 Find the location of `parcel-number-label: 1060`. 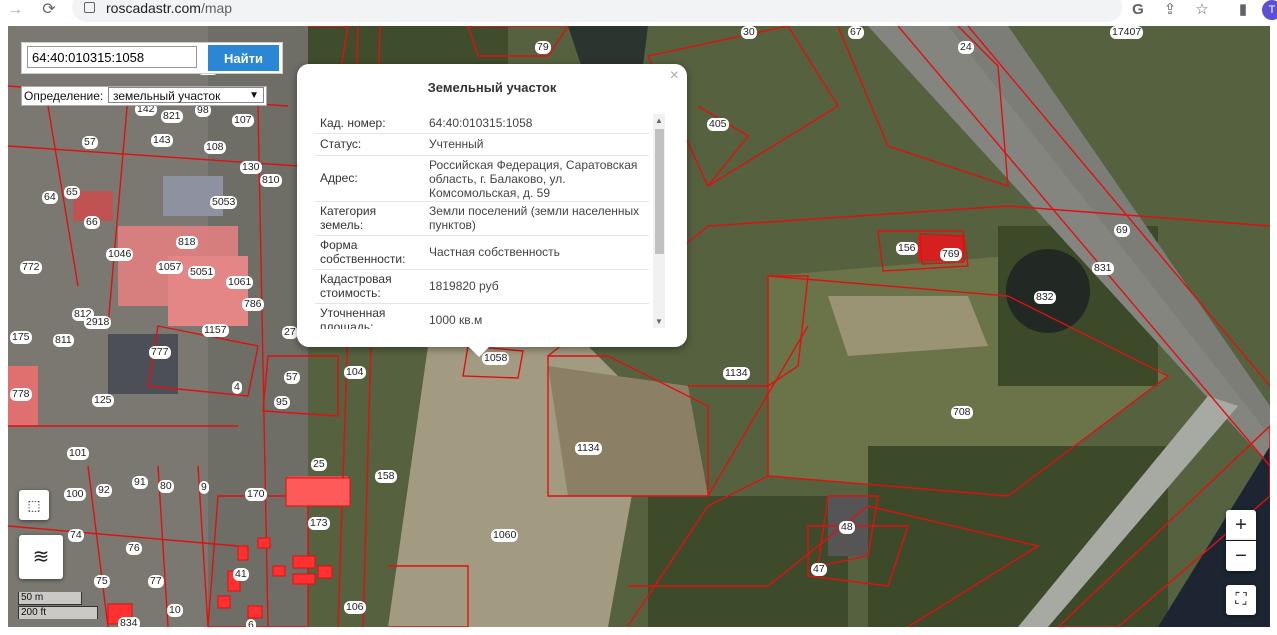

parcel-number-label: 1060 is located at coordinates (505, 535).